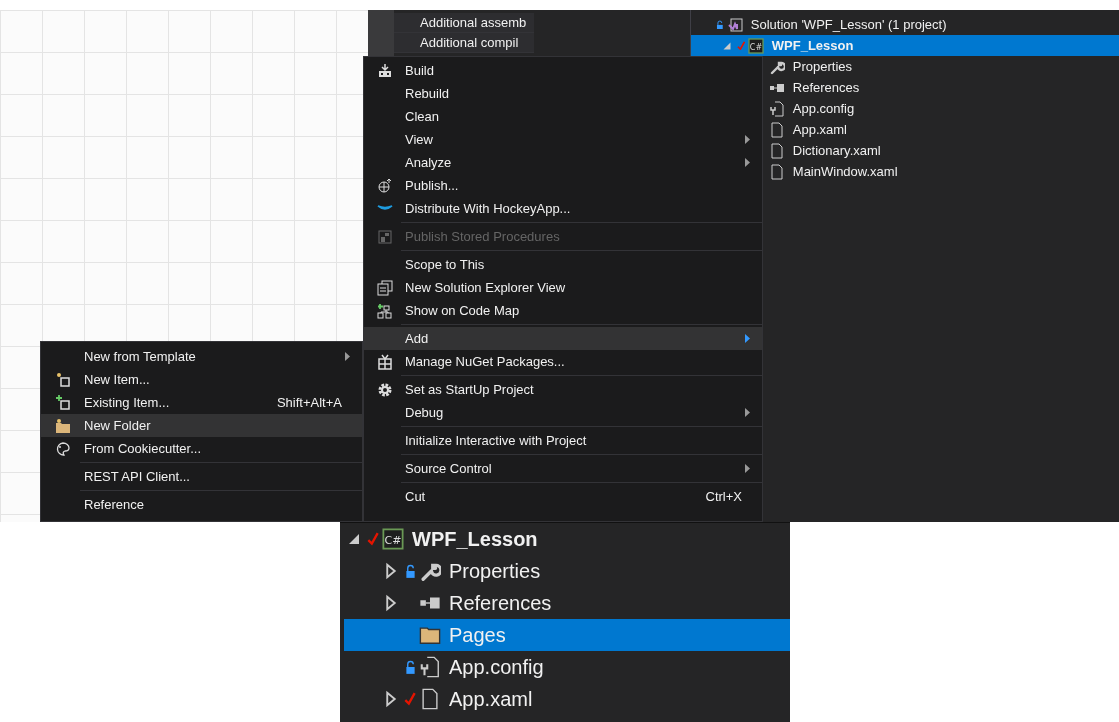 The width and height of the screenshot is (1119, 722). I want to click on database-icon, so click(384, 236).